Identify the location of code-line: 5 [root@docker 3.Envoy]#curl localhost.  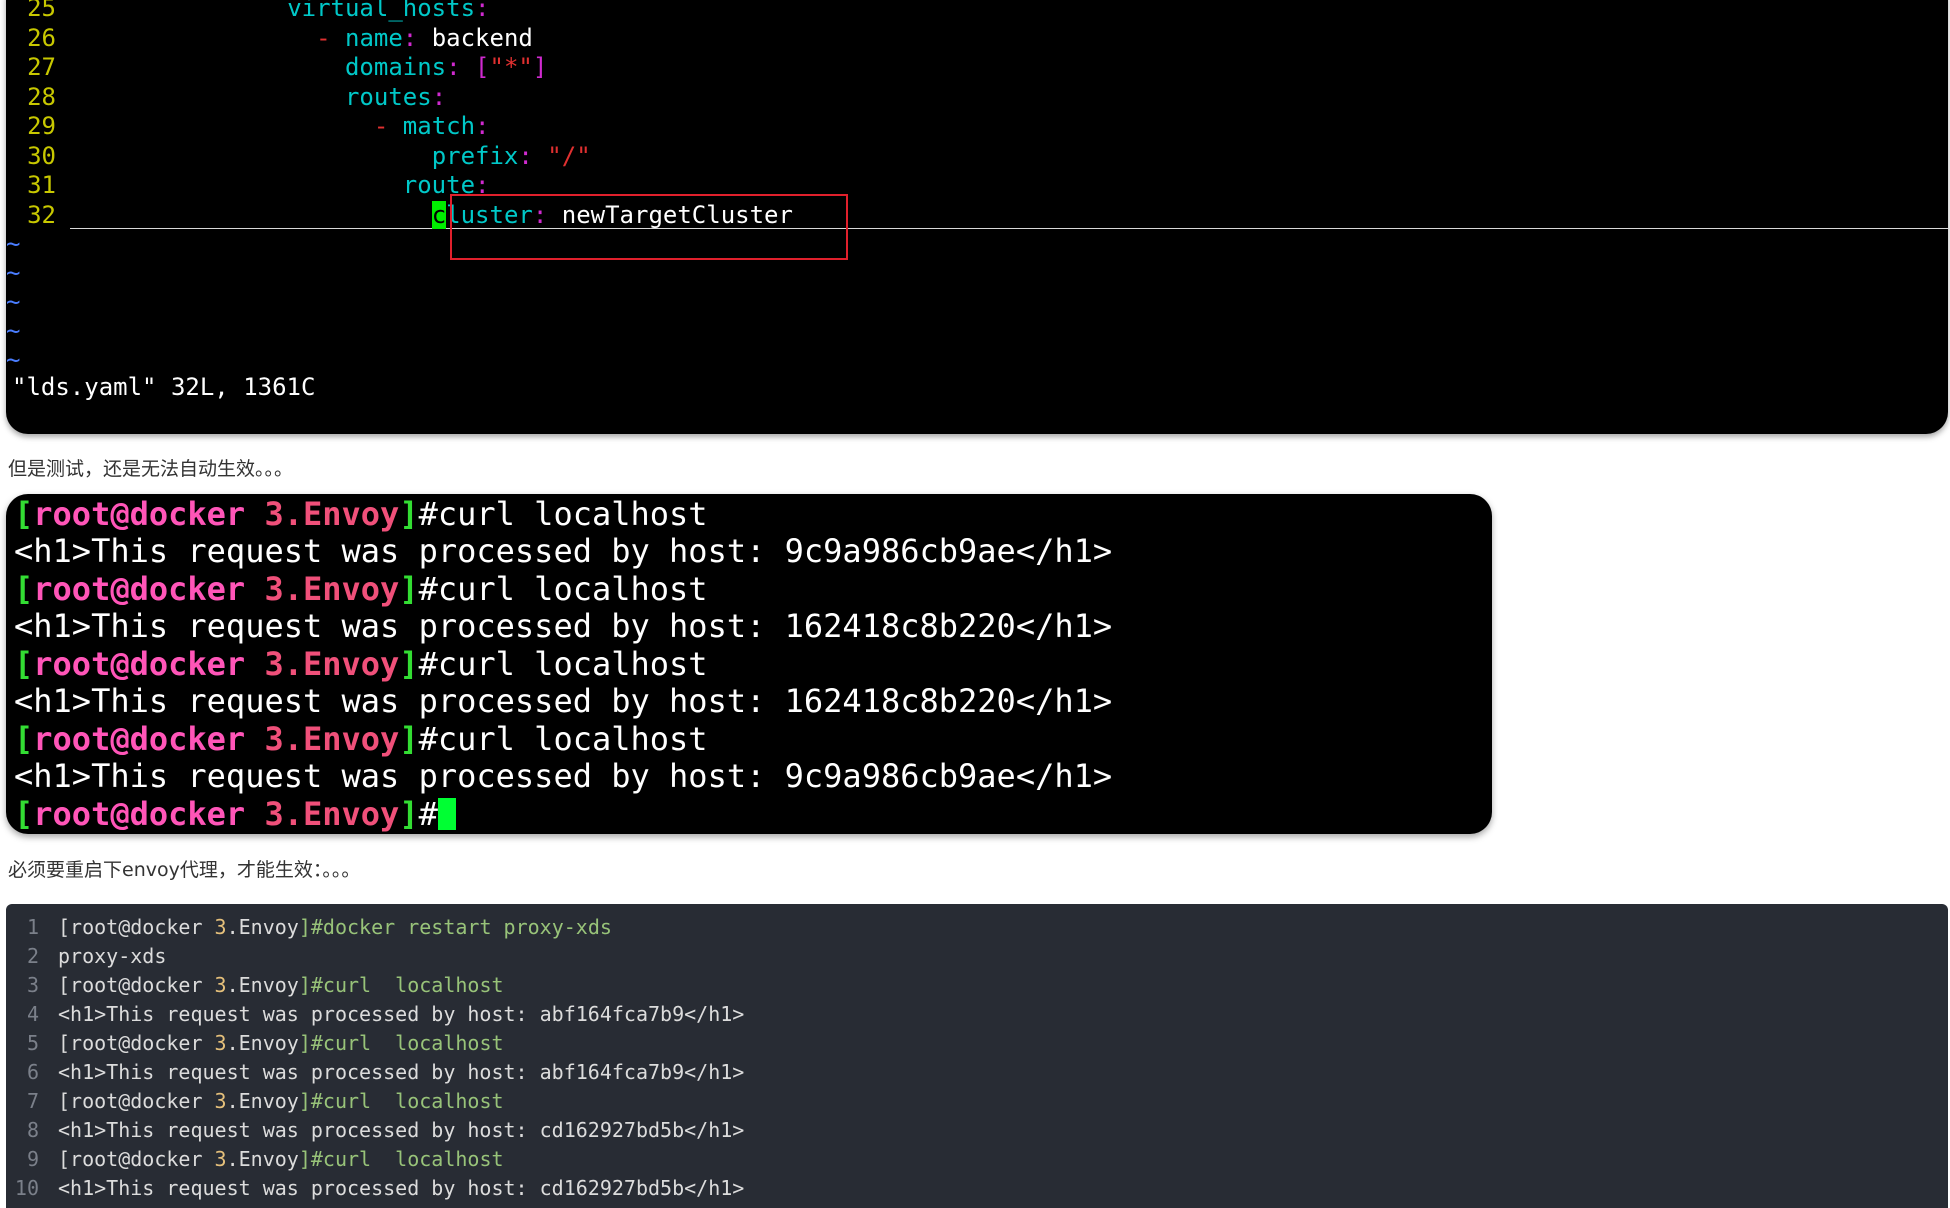
(265, 1043).